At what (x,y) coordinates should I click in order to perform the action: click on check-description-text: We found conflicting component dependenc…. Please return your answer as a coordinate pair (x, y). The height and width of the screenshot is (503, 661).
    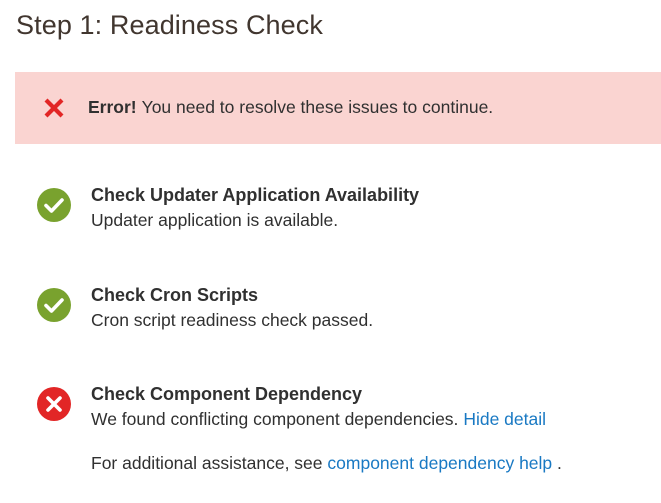
    Looking at the image, I should click on (275, 419).